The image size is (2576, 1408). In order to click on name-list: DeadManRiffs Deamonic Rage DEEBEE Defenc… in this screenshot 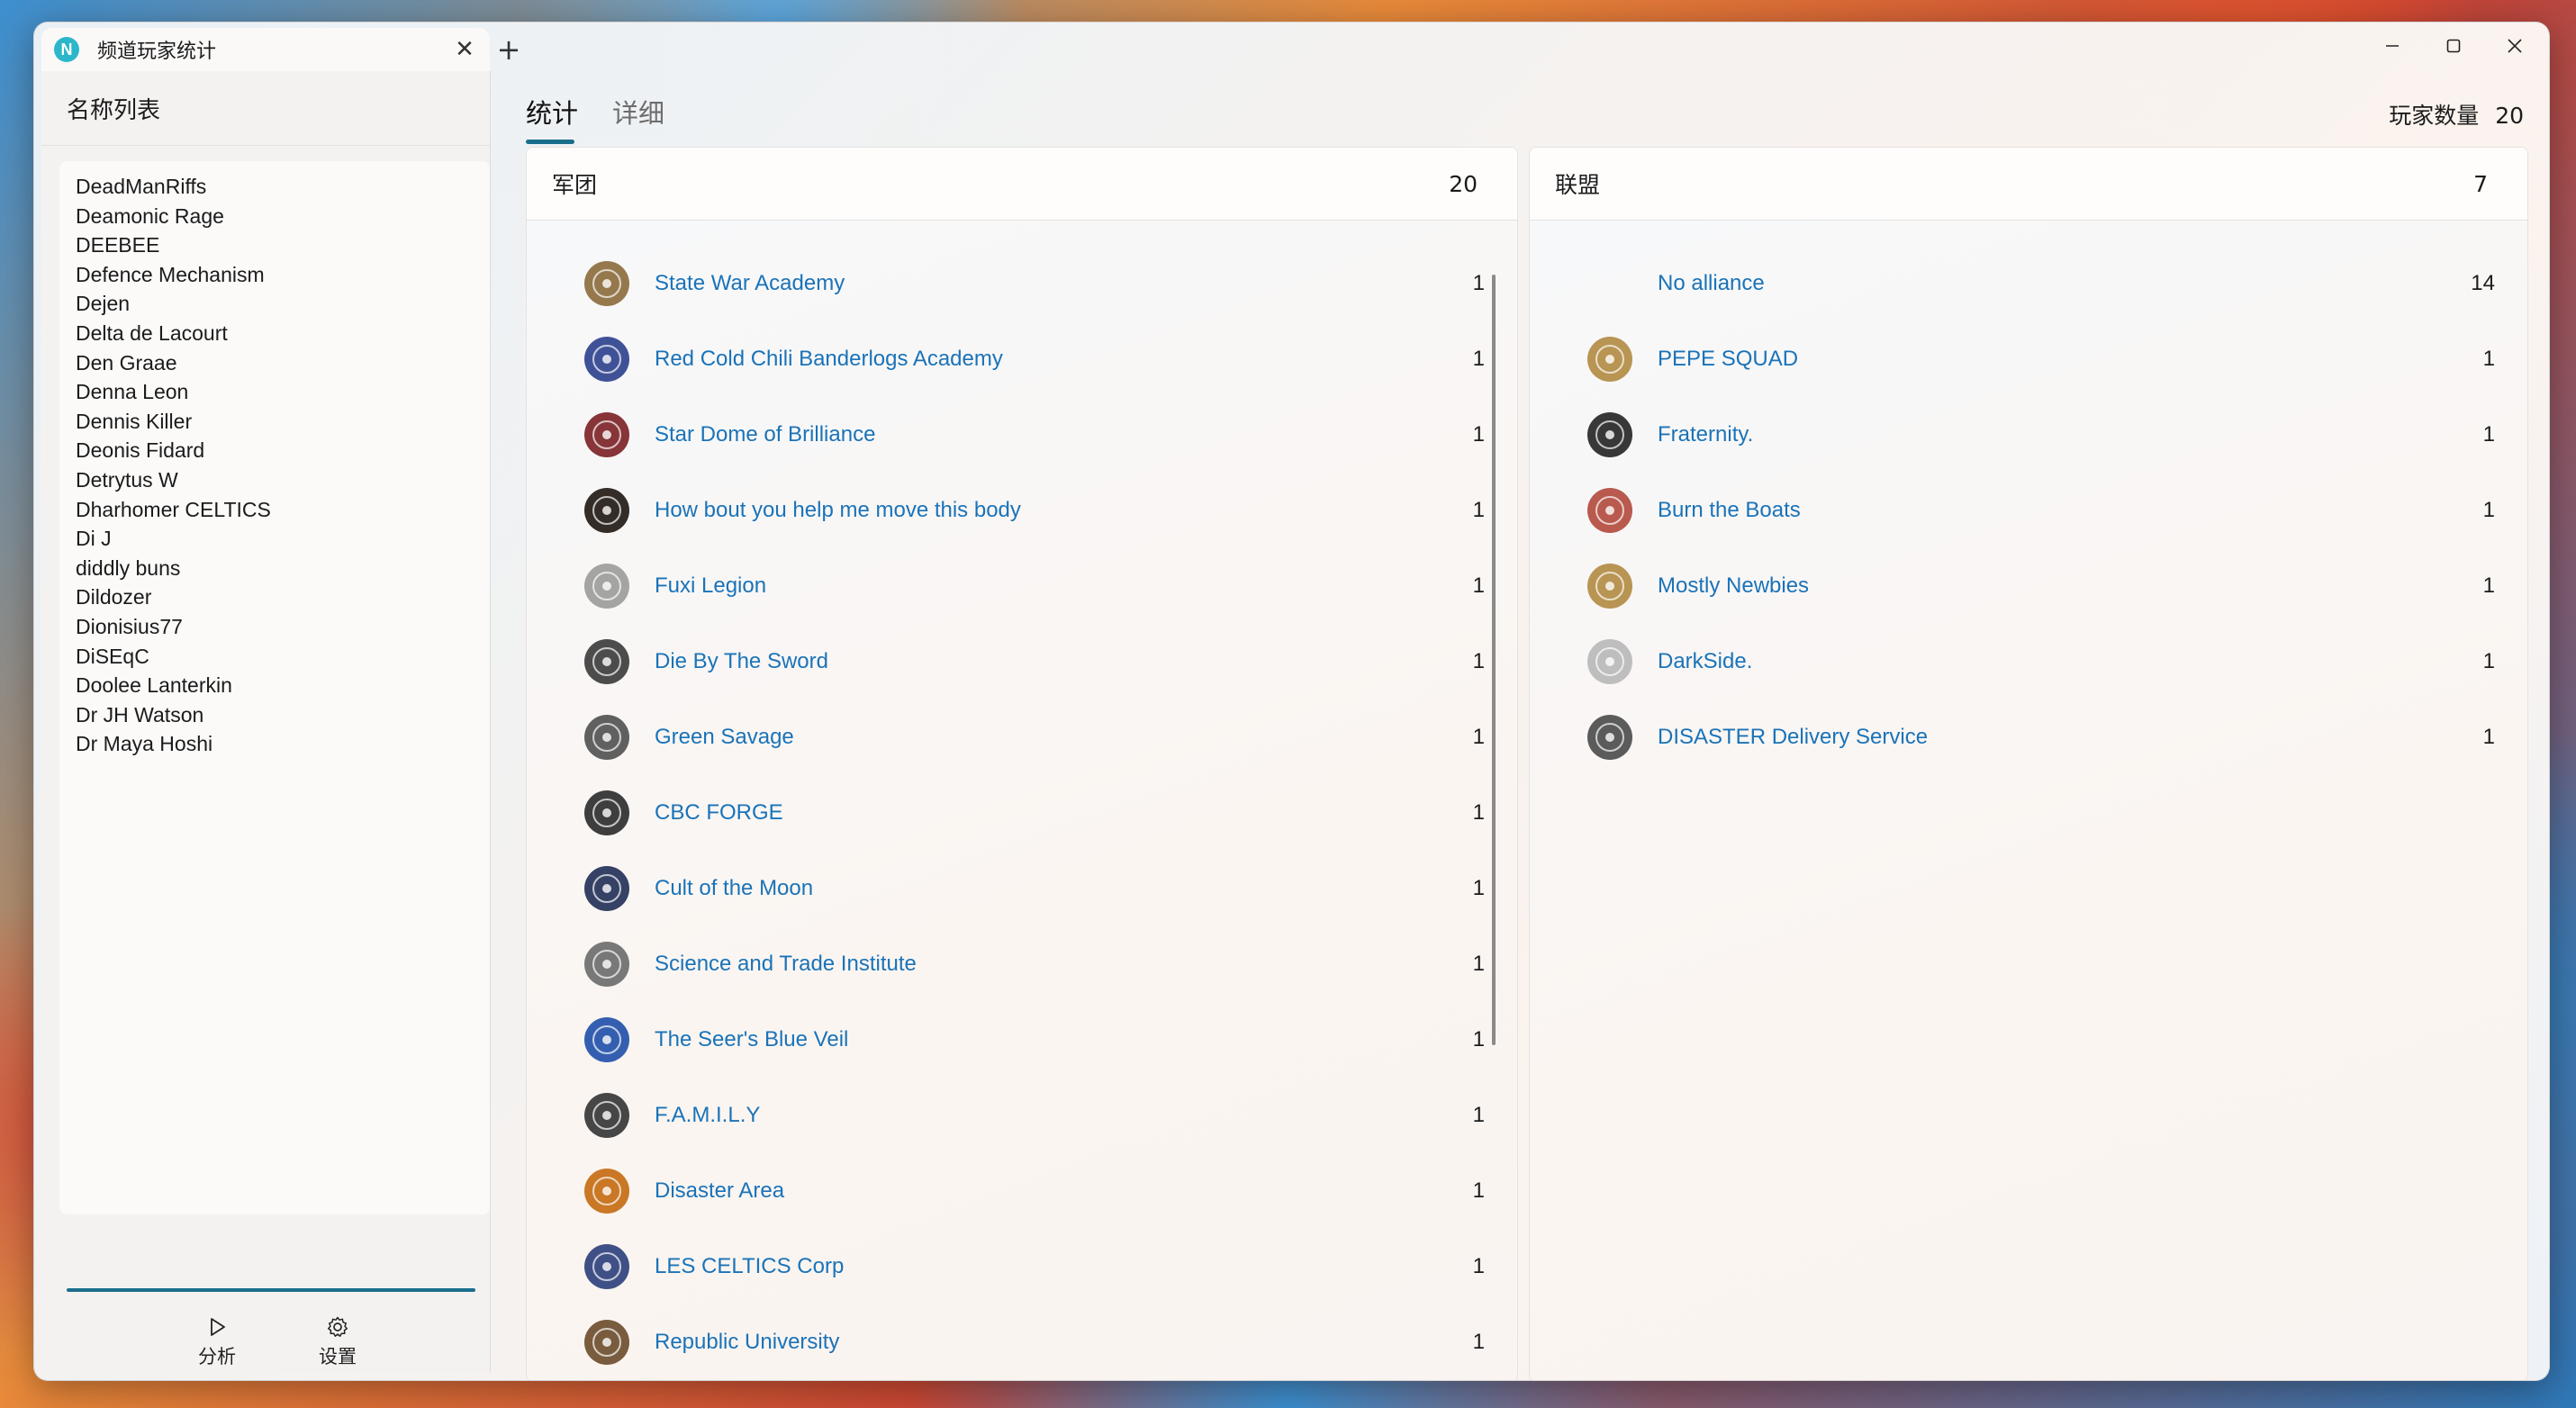, I will do `click(274, 687)`.